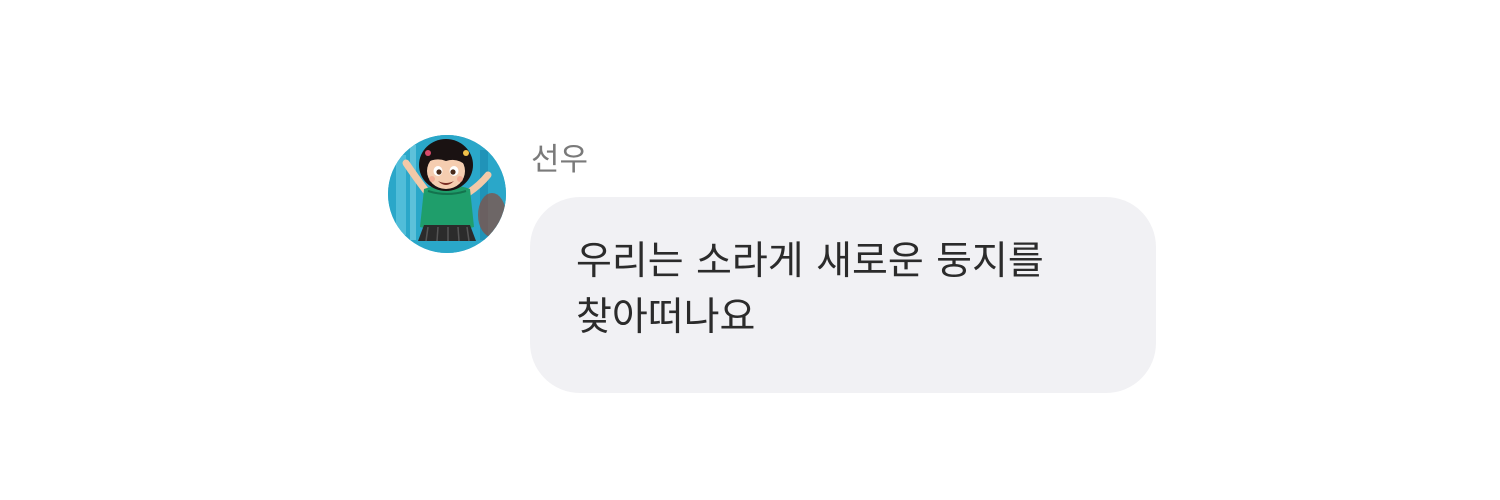 This screenshot has width=1500, height=500. What do you see at coordinates (666, 317) in the screenshot?
I see `message-line: 찾아떠나요` at bounding box center [666, 317].